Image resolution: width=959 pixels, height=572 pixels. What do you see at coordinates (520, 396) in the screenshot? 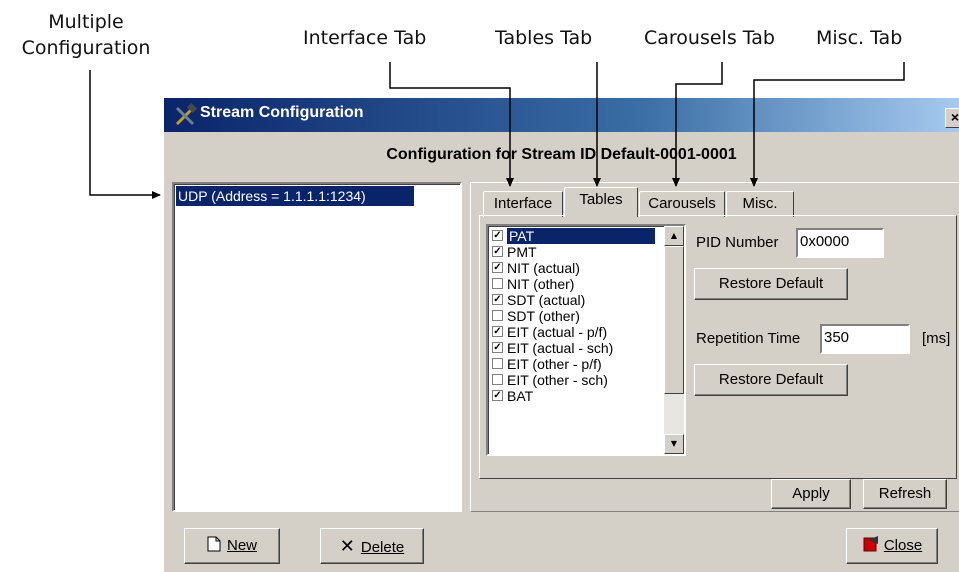
I see `table-list-item-label: BAT` at bounding box center [520, 396].